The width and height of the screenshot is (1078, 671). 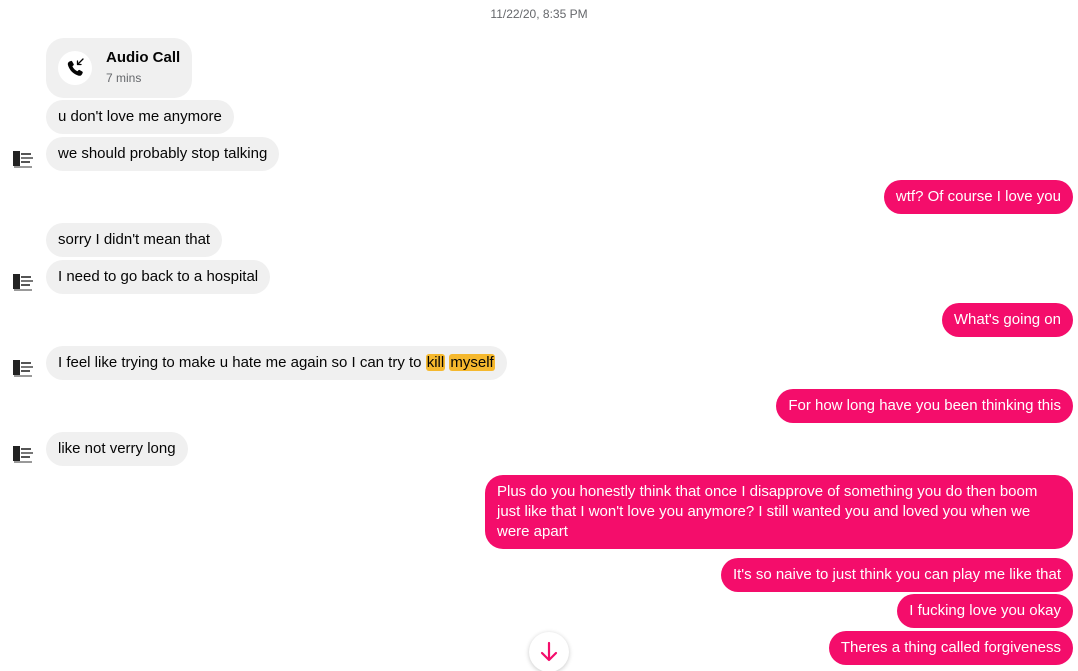 What do you see at coordinates (117, 449) in the screenshot?
I see `incoming-message: like not verry long` at bounding box center [117, 449].